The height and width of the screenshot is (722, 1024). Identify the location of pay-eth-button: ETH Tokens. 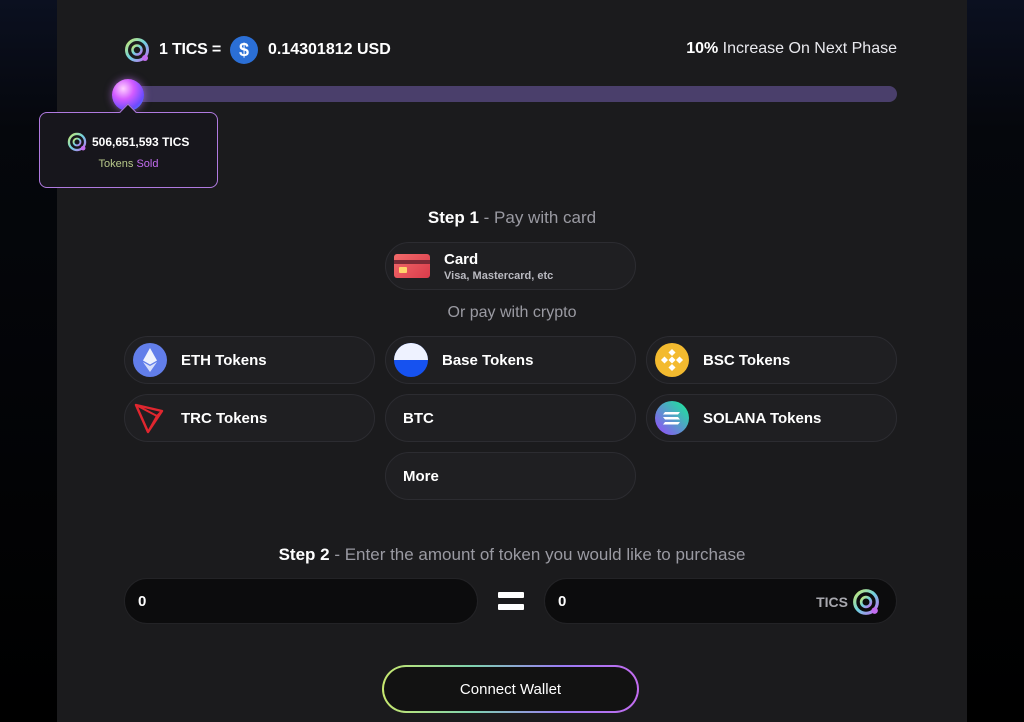
(249, 360).